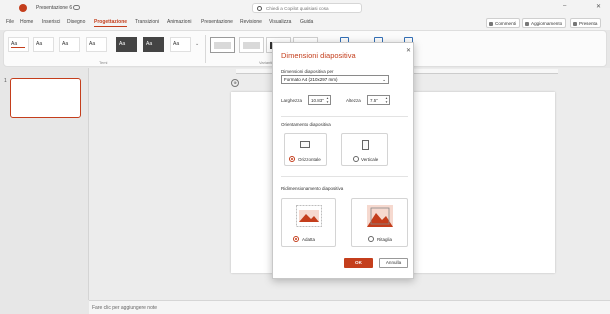 The image size is (610, 314). I want to click on comments-label: Commenti, so click(505, 23).